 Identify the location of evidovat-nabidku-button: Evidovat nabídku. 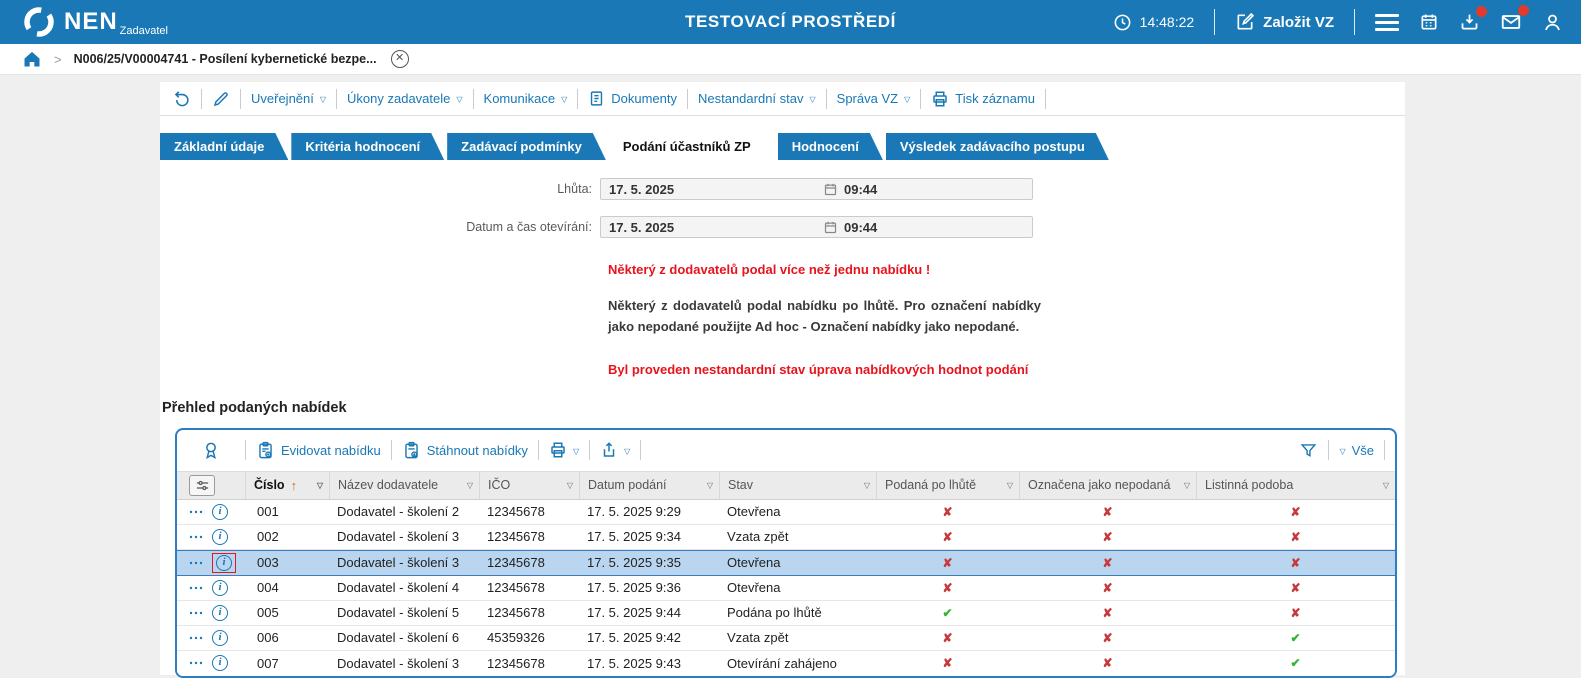
(318, 450).